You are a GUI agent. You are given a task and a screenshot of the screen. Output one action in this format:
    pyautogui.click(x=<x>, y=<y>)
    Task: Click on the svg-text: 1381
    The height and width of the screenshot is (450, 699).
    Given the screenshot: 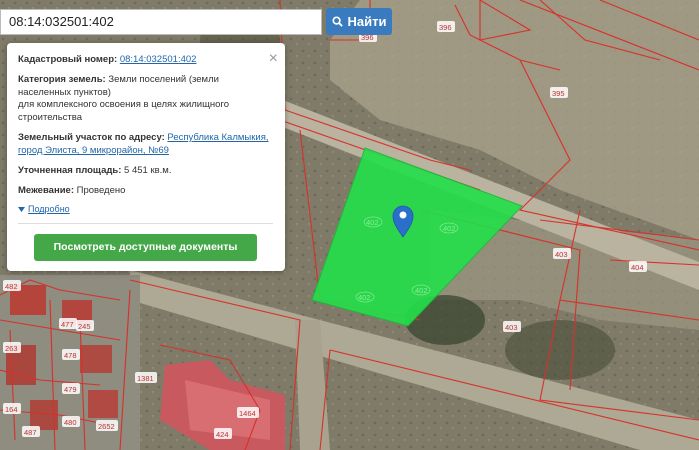 What is the action you would take?
    pyautogui.click(x=145, y=378)
    